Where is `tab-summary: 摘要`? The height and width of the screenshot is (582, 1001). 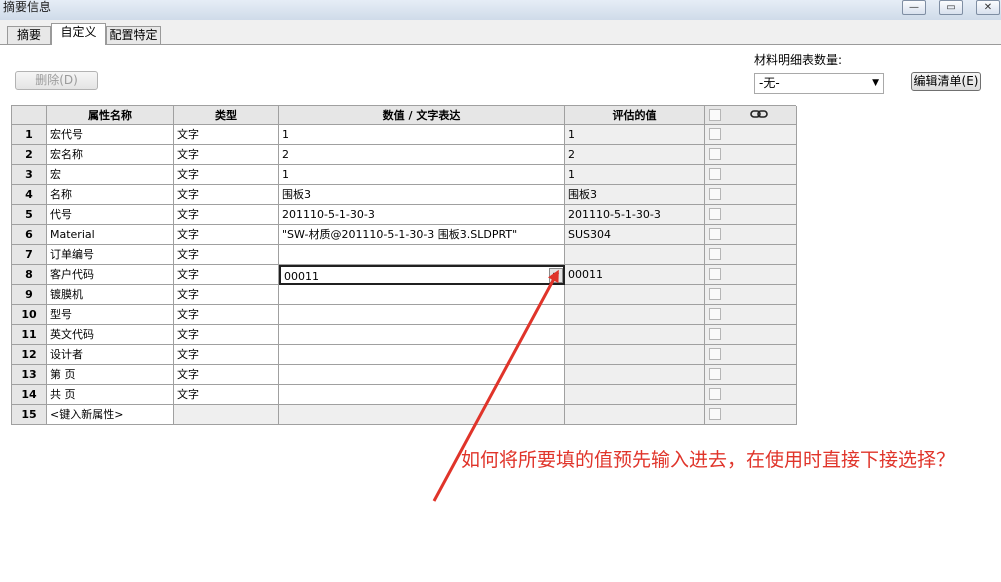
tab-summary: 摘要 is located at coordinates (29, 35).